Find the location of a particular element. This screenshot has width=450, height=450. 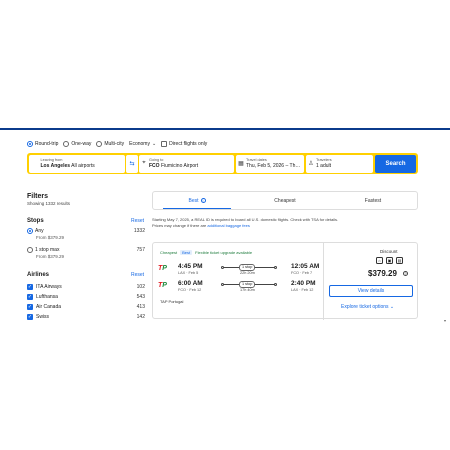

cabin-class-select: Economy ⌄ is located at coordinates (142, 144).